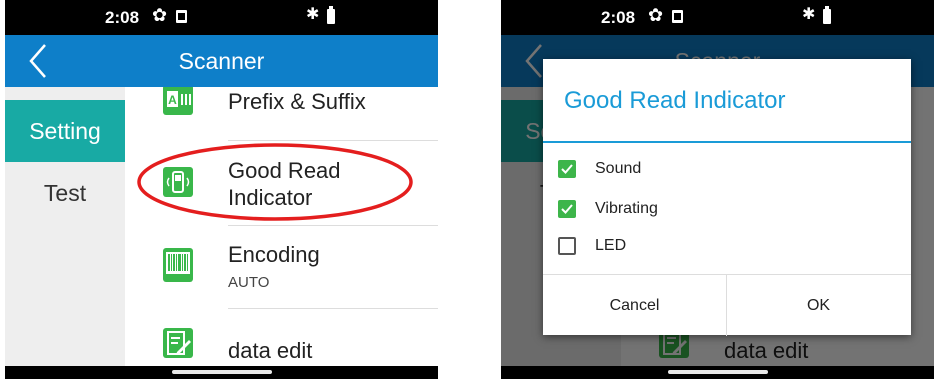 Image resolution: width=939 pixels, height=379 pixels. I want to click on list-item-data-edit: data edit, so click(281, 337).